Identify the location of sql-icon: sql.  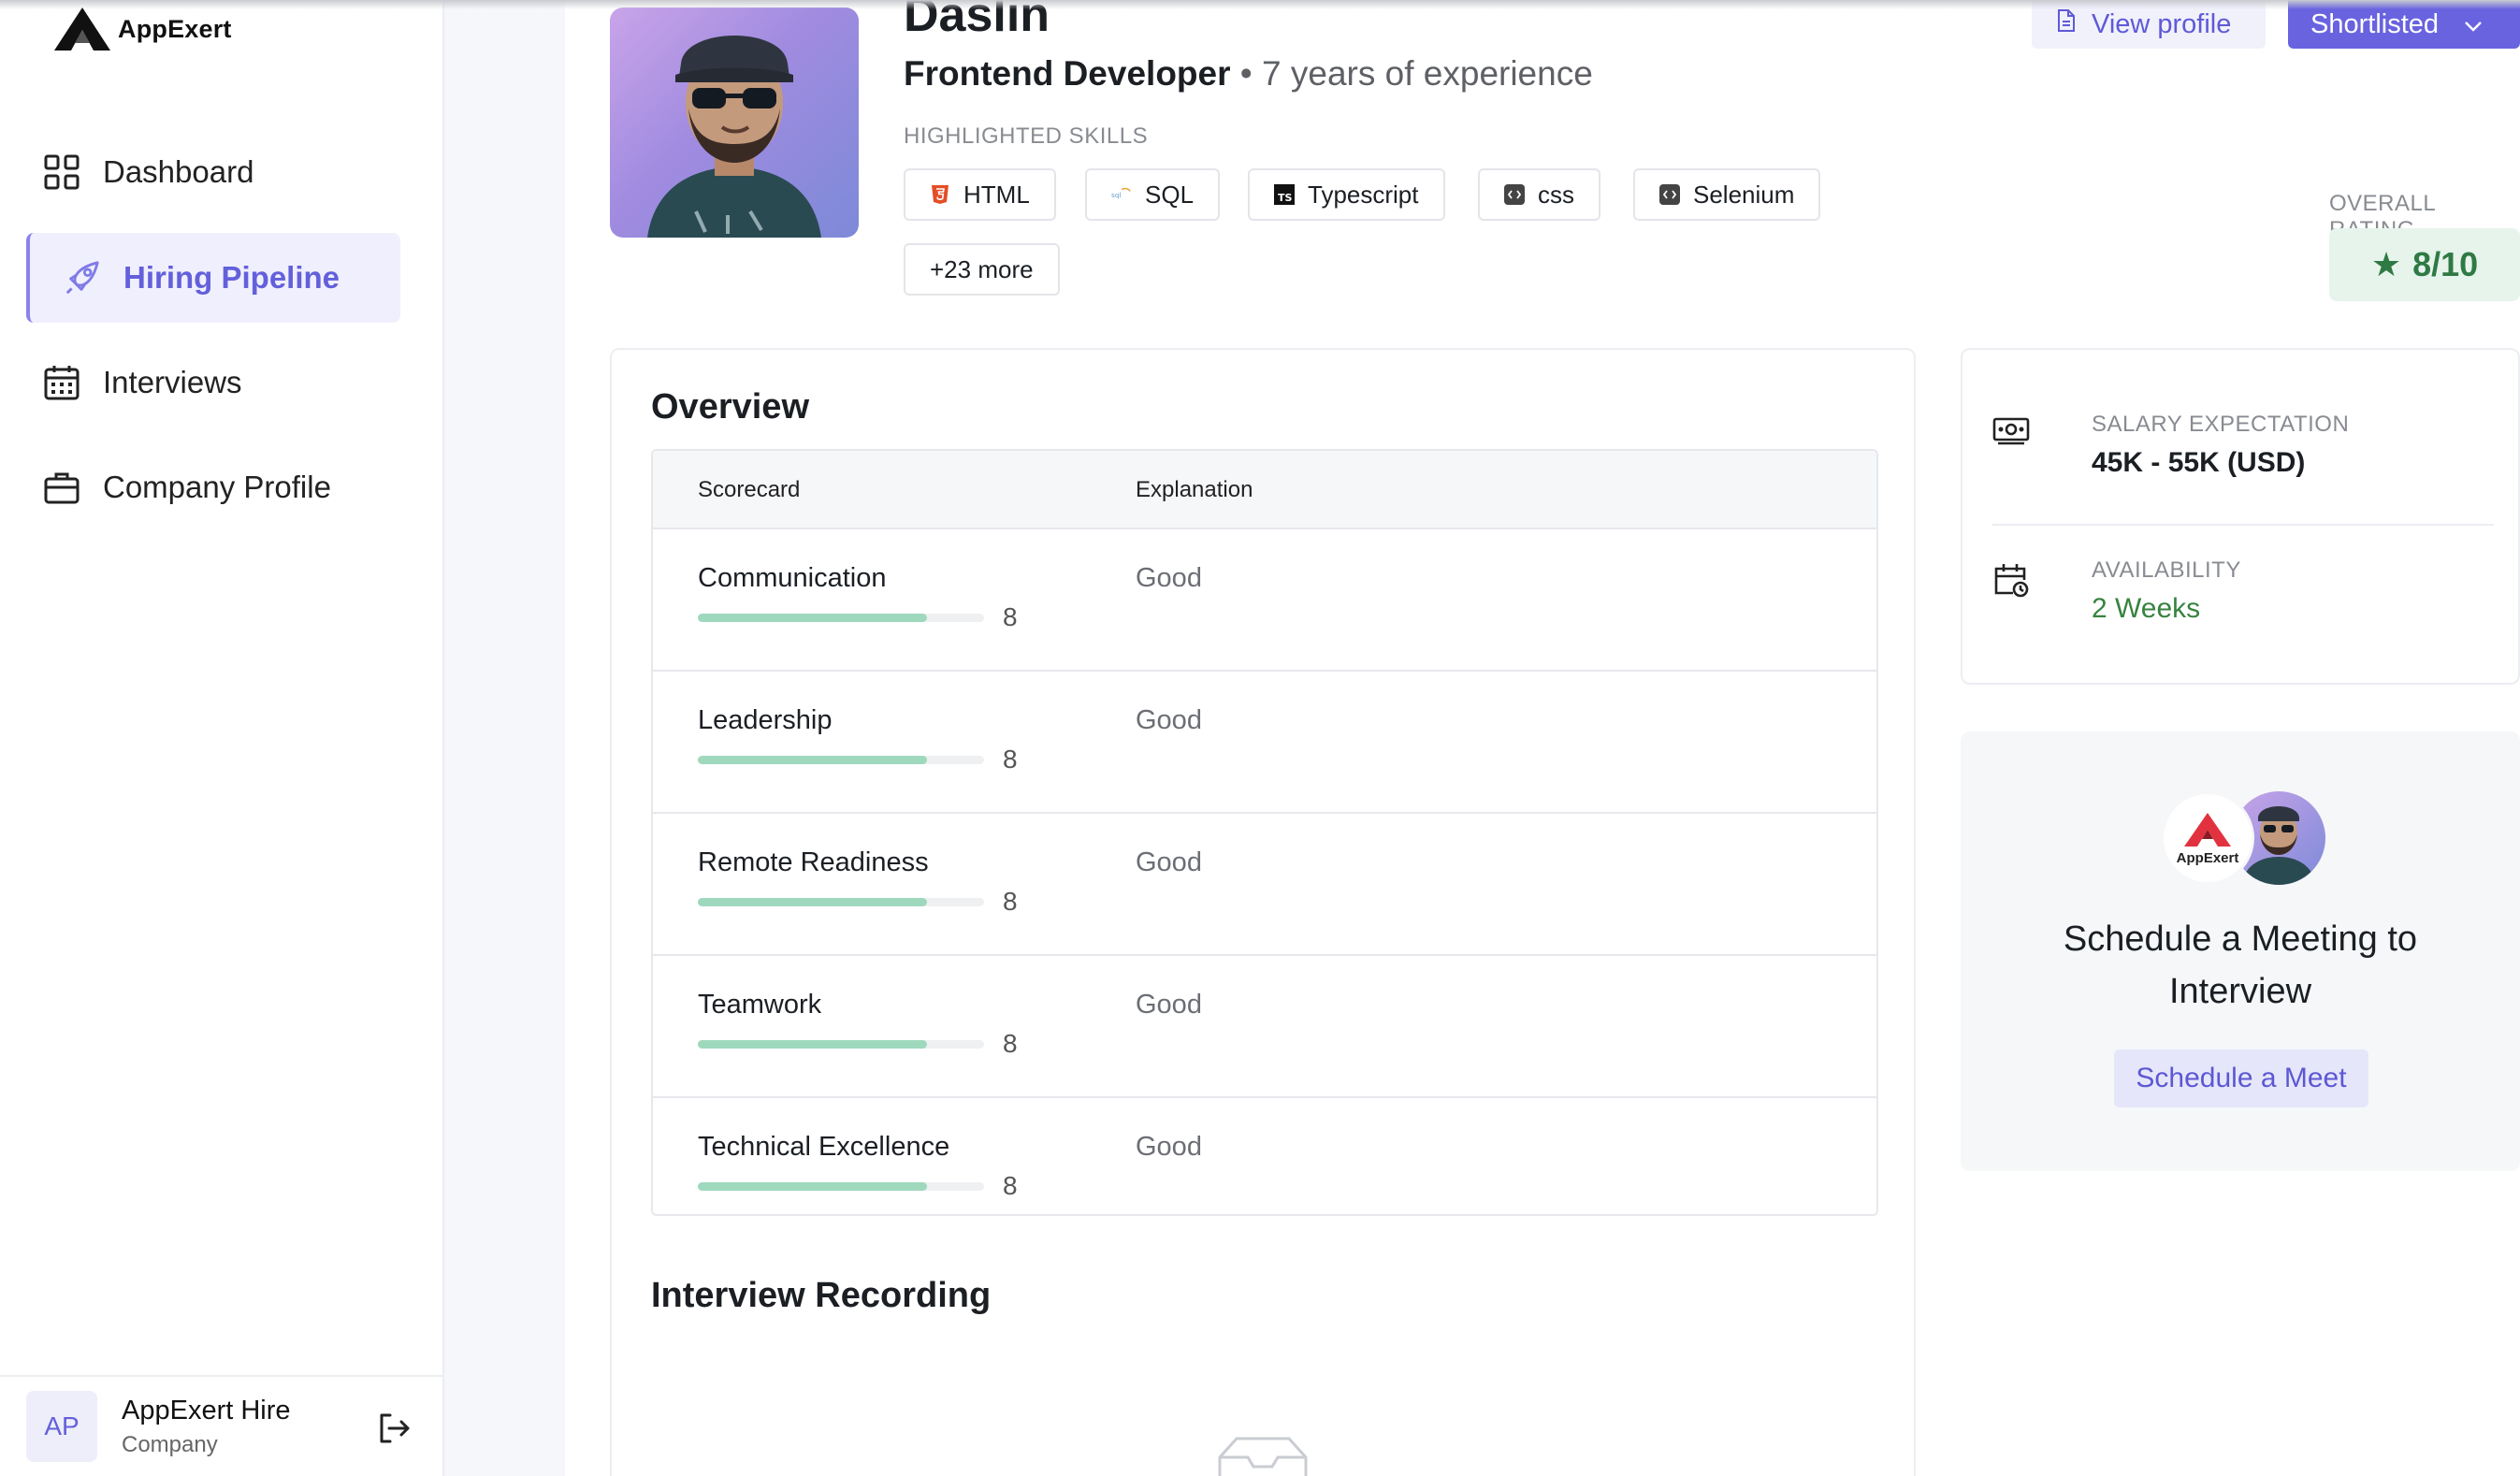
(1121, 194).